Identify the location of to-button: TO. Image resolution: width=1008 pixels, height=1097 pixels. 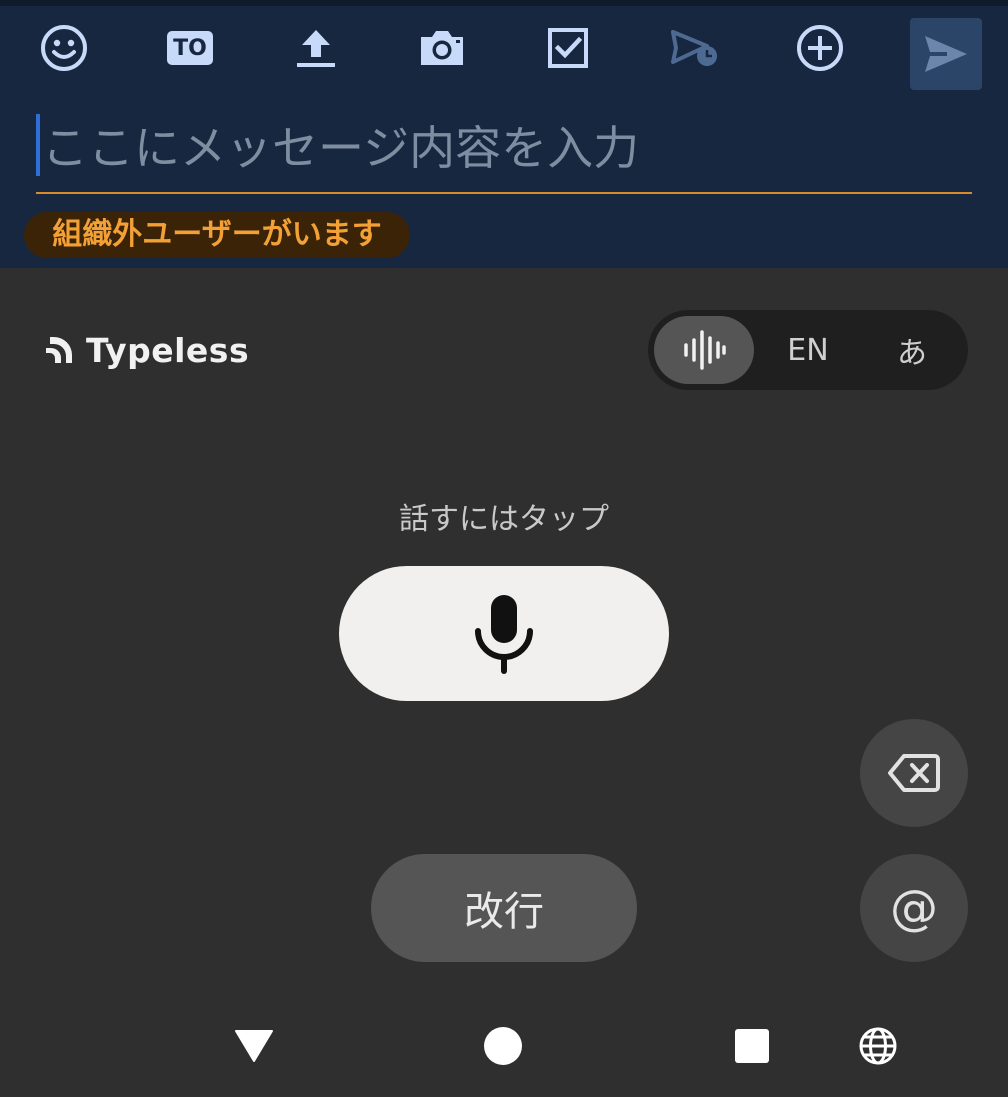
(190, 48).